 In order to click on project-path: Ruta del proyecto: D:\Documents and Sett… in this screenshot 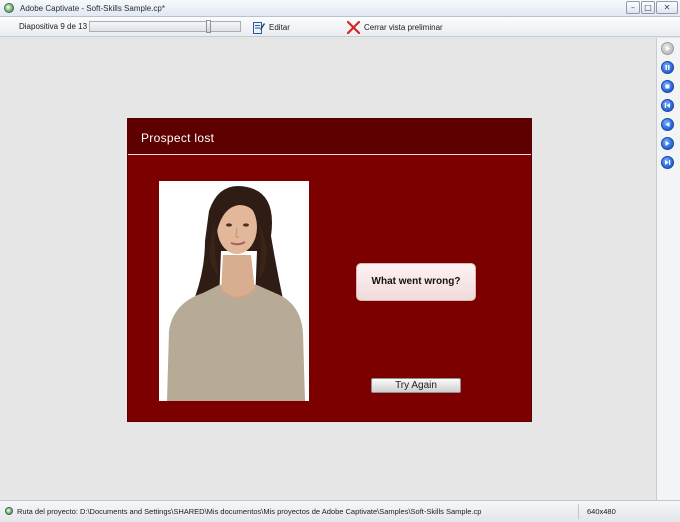, I will do `click(249, 511)`.